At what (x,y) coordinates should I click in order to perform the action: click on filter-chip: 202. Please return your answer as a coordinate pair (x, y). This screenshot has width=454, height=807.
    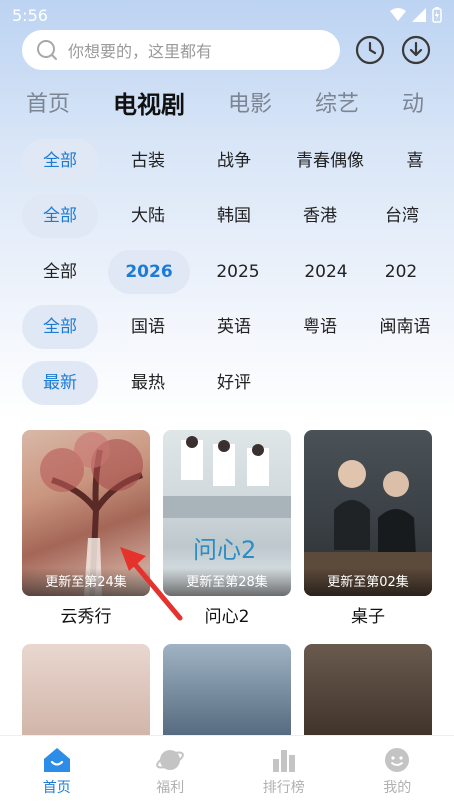
    Looking at the image, I should click on (401, 272).